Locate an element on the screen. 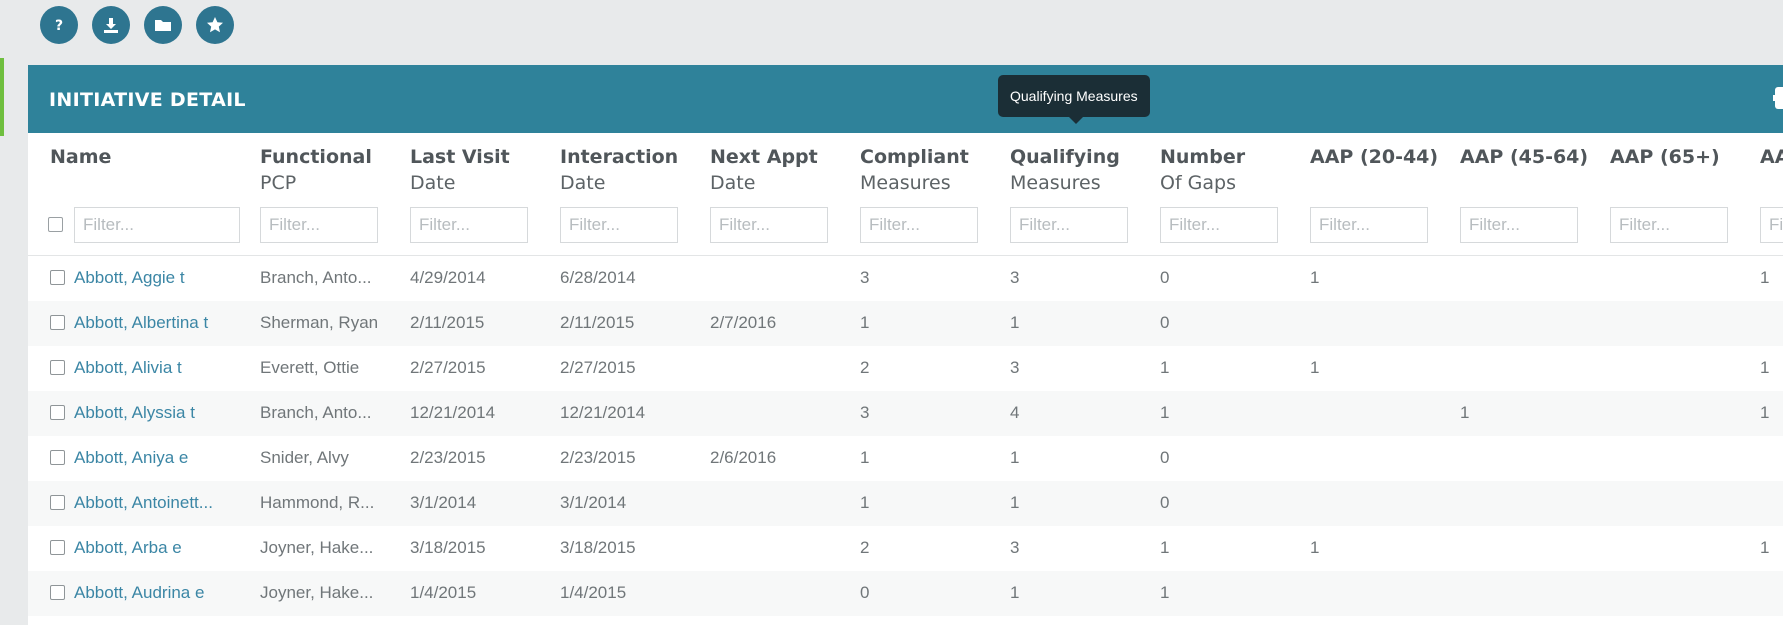  compliant-measures-cell: 2 is located at coordinates (865, 367).